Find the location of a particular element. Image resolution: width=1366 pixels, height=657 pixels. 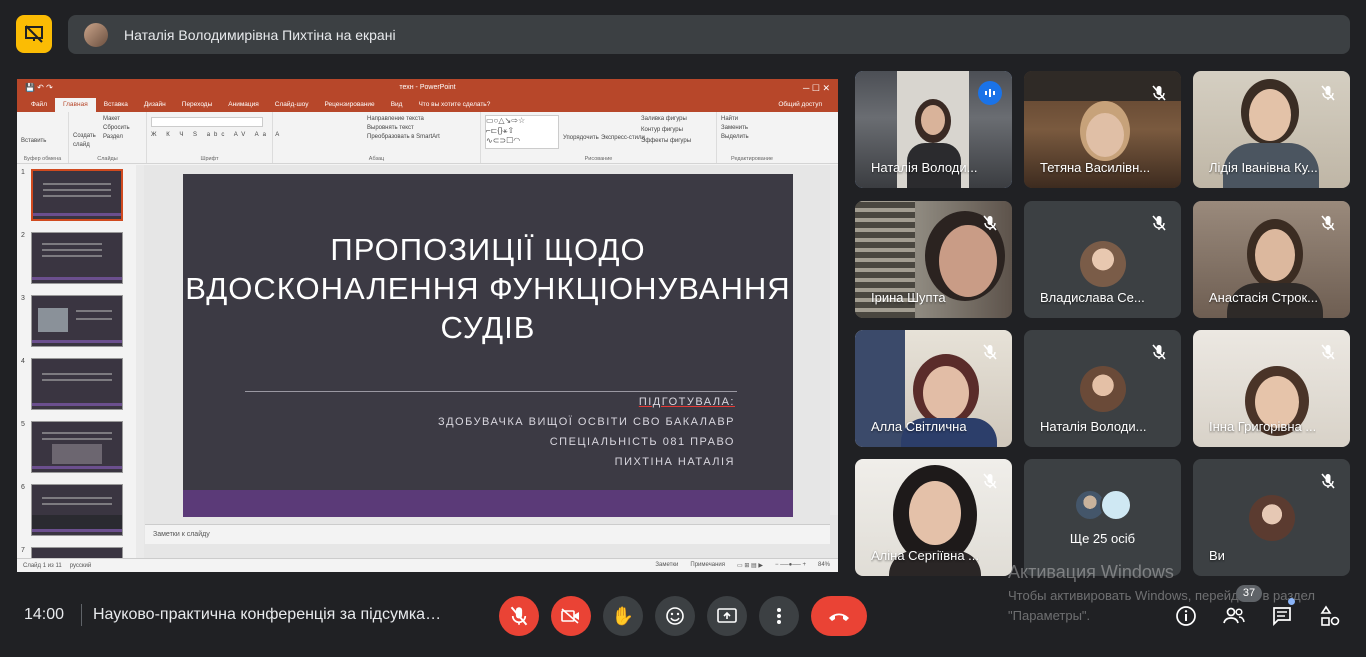

slide-thumbnail: 5 is located at coordinates (72, 447).